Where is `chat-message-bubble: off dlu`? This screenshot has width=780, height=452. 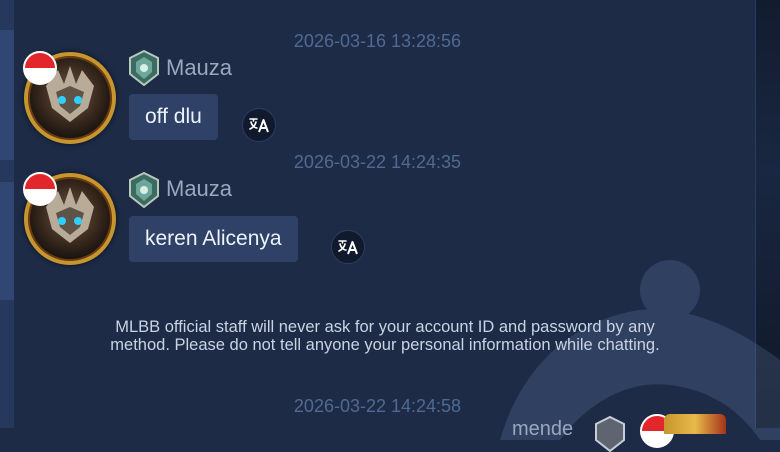
chat-message-bubble: off dlu is located at coordinates (173, 117).